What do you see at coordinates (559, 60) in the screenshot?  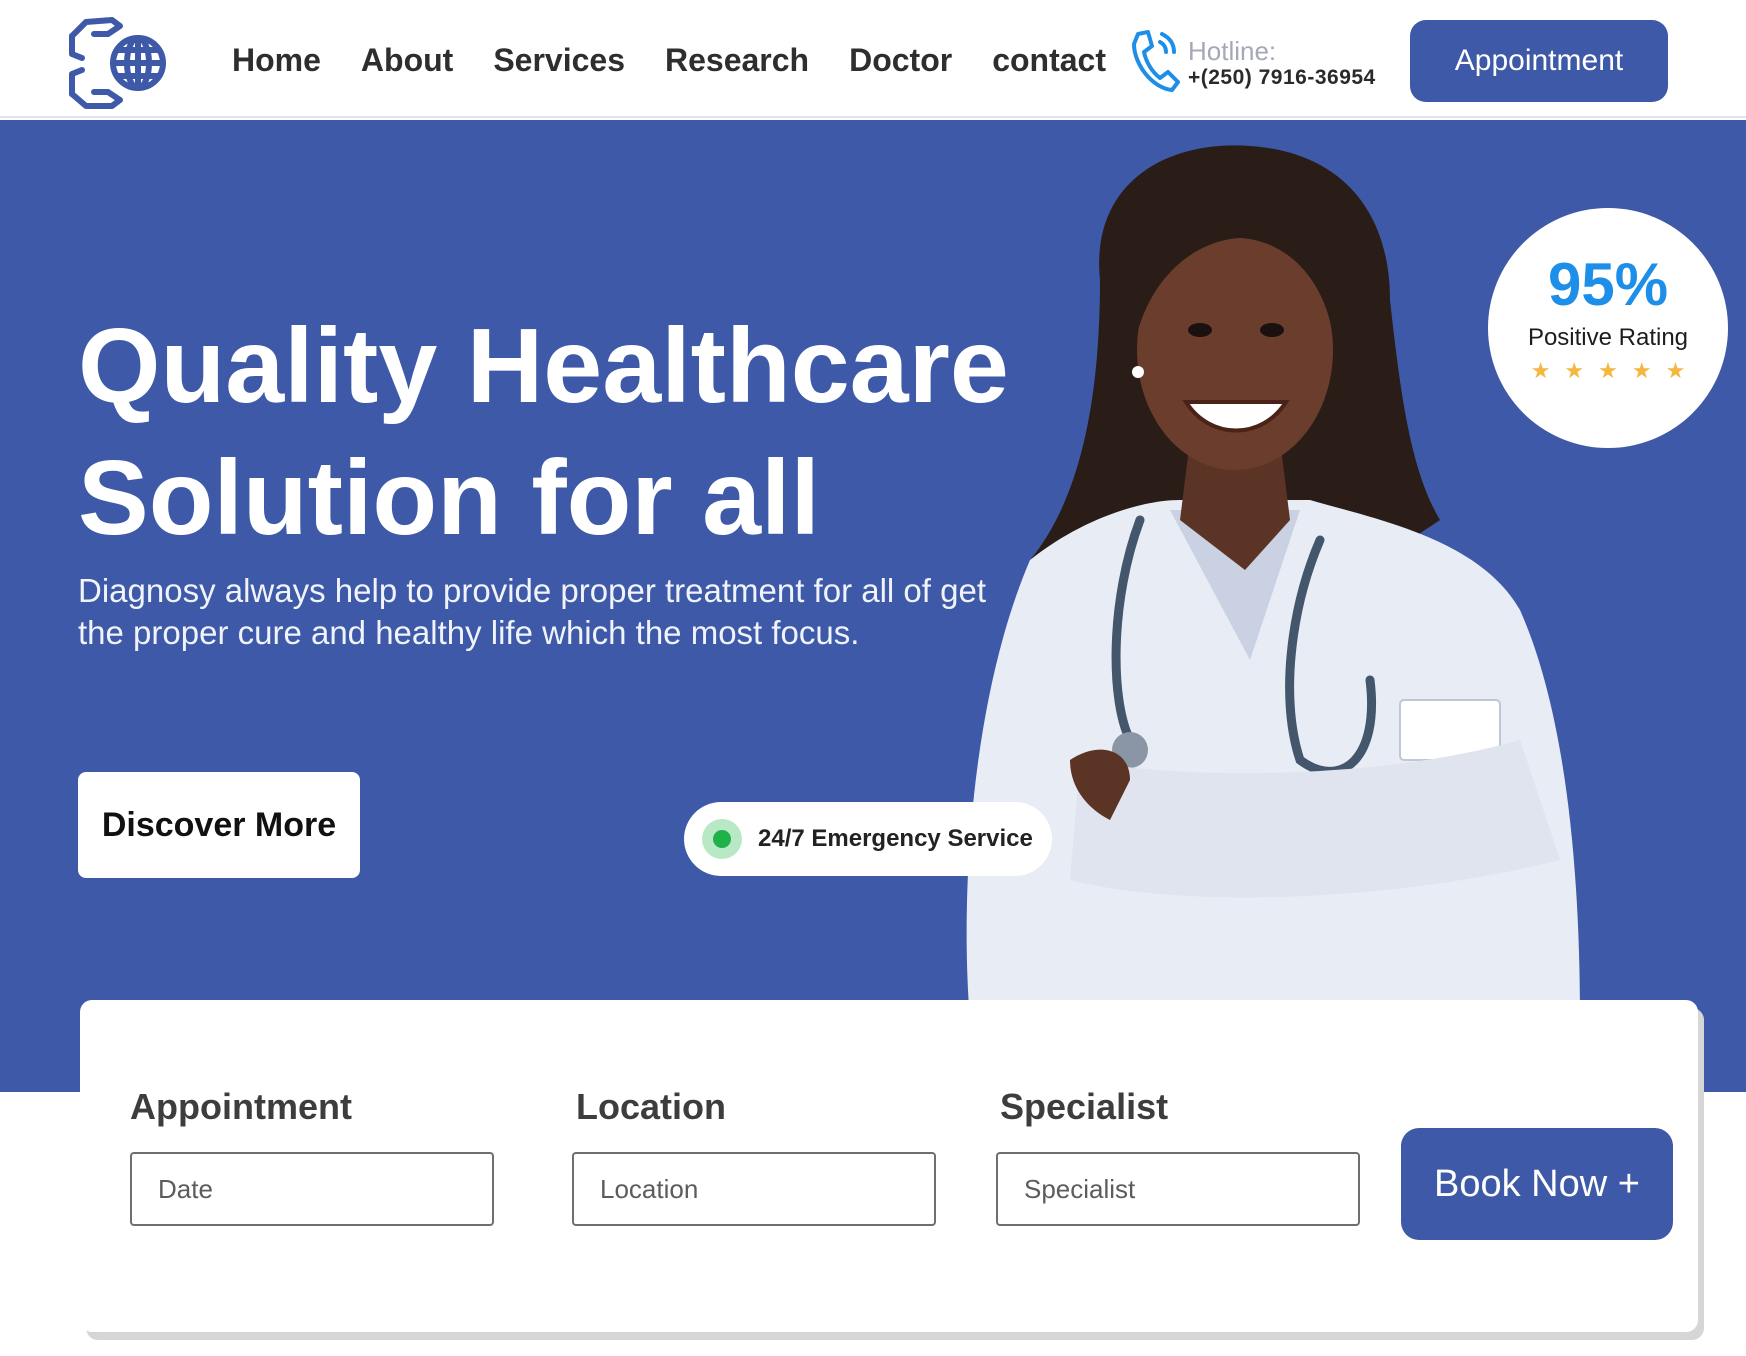 I see `nav-services: Services` at bounding box center [559, 60].